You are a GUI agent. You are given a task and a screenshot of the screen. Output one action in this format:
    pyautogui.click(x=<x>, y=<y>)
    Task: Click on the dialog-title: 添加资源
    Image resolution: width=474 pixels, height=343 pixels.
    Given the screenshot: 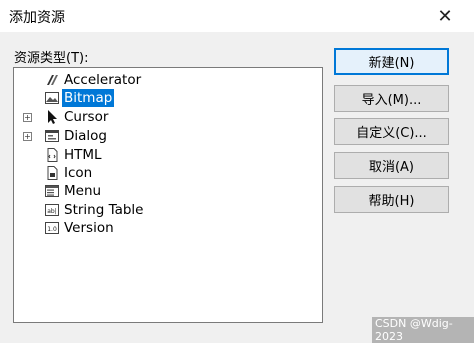 What is the action you would take?
    pyautogui.click(x=37, y=18)
    